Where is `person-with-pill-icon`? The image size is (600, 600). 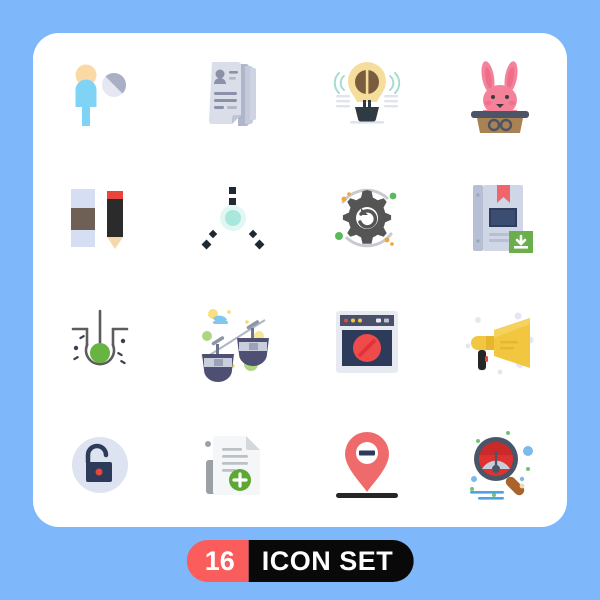
person-with-pill-icon is located at coordinates (100, 95).